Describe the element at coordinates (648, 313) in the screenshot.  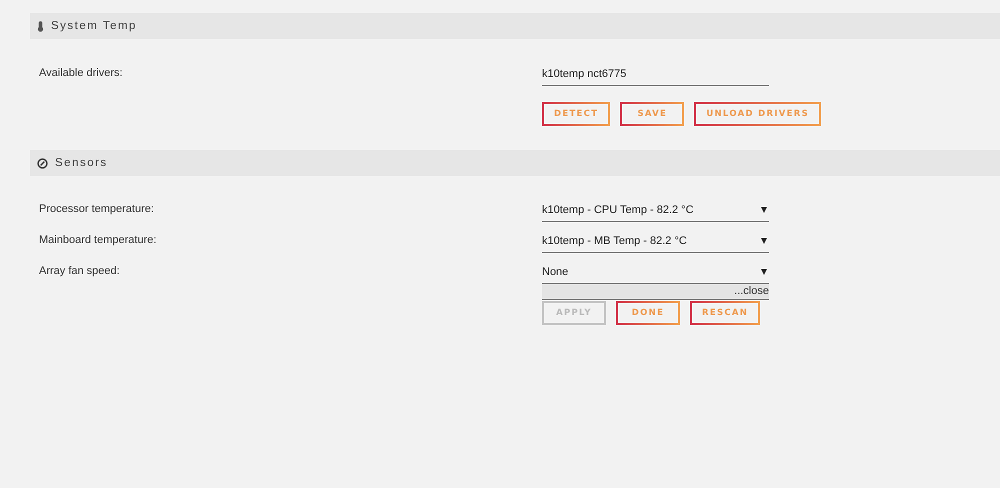
I see `action-button: DONE` at that location.